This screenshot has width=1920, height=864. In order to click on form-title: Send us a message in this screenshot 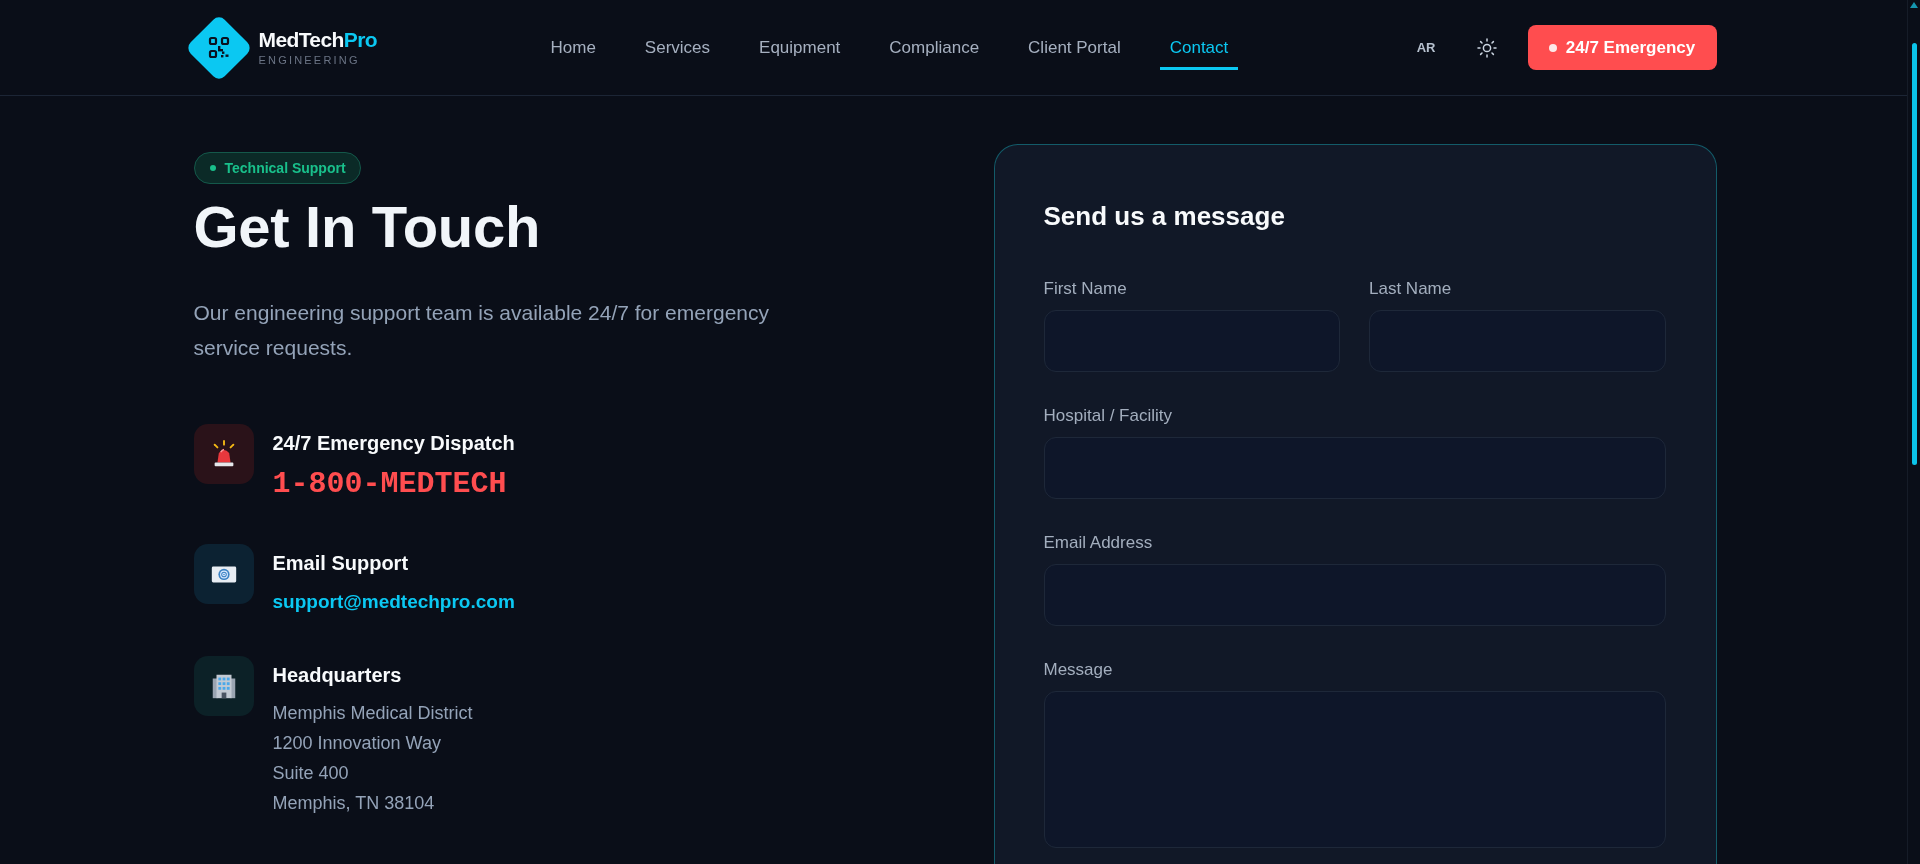, I will do `click(1164, 216)`.